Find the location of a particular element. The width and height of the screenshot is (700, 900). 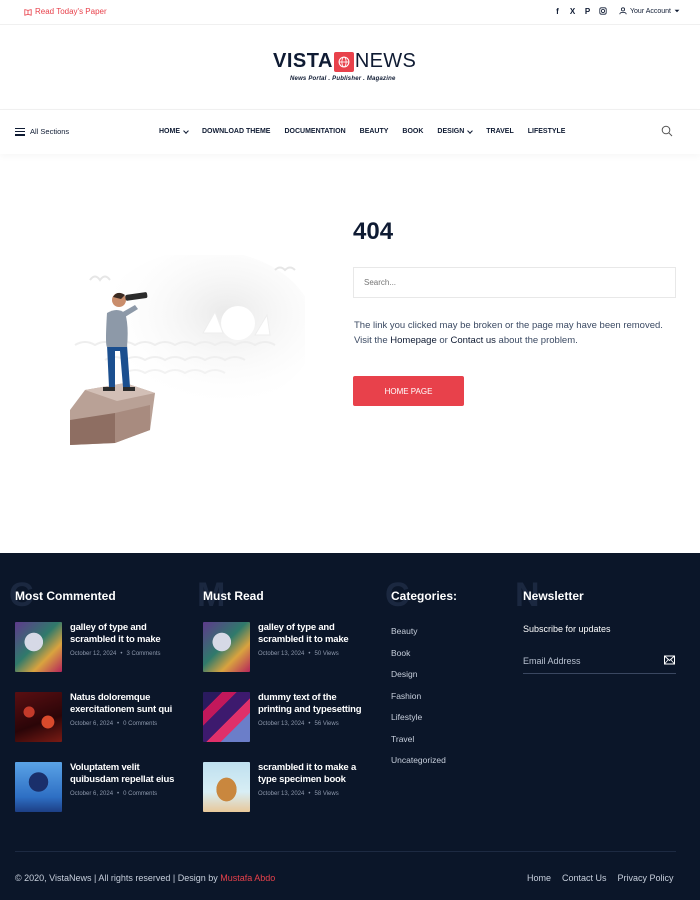

category-link: Beauty is located at coordinates (418, 631).